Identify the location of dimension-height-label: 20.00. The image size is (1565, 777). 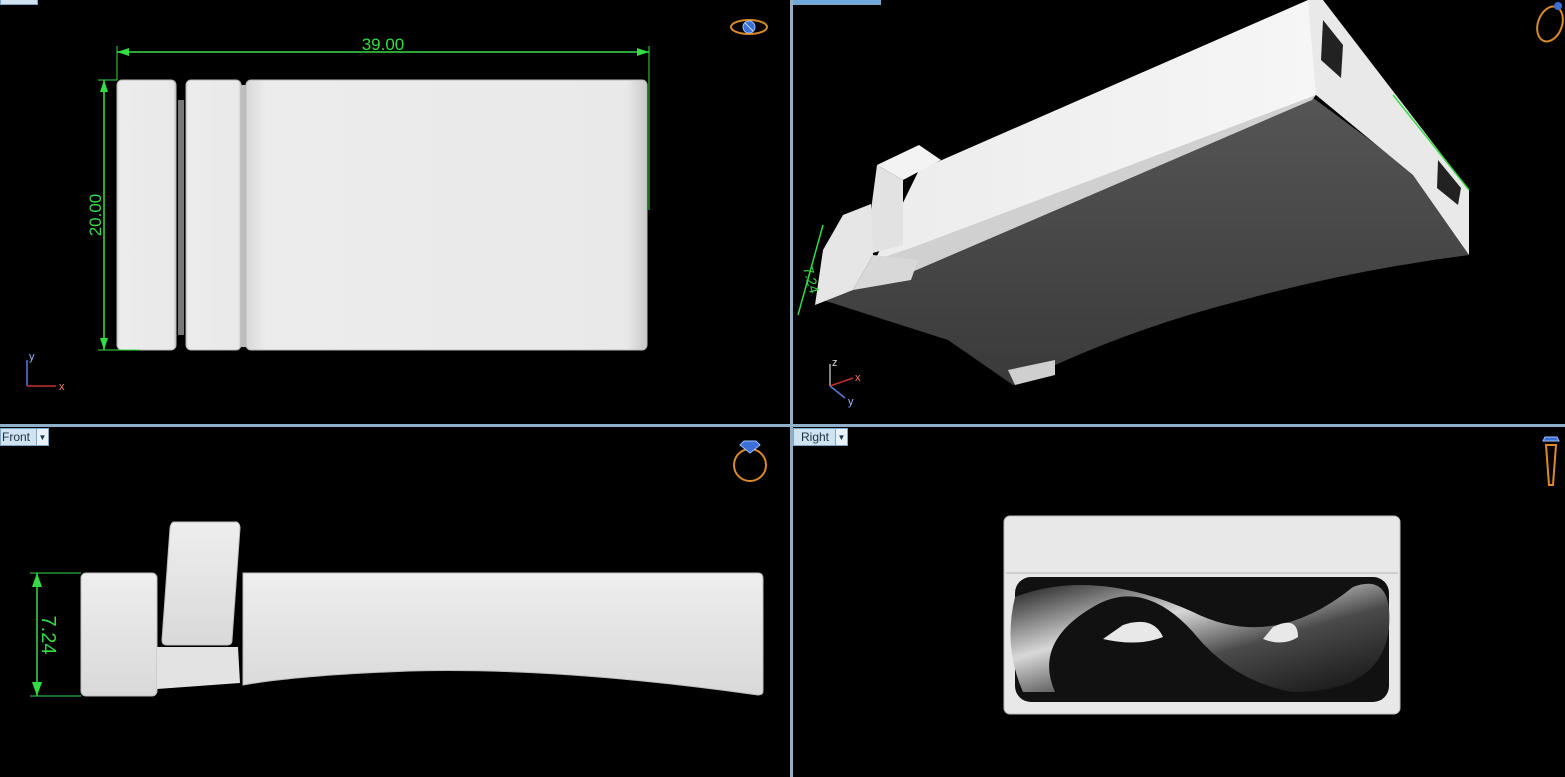
(95, 215).